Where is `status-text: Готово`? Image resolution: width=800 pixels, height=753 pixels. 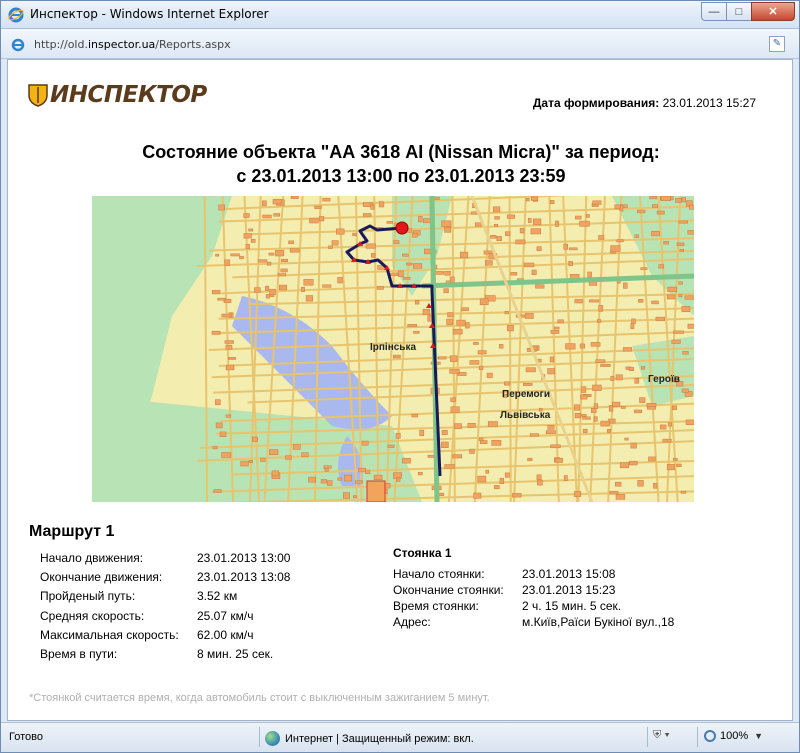 status-text: Готово is located at coordinates (26, 737).